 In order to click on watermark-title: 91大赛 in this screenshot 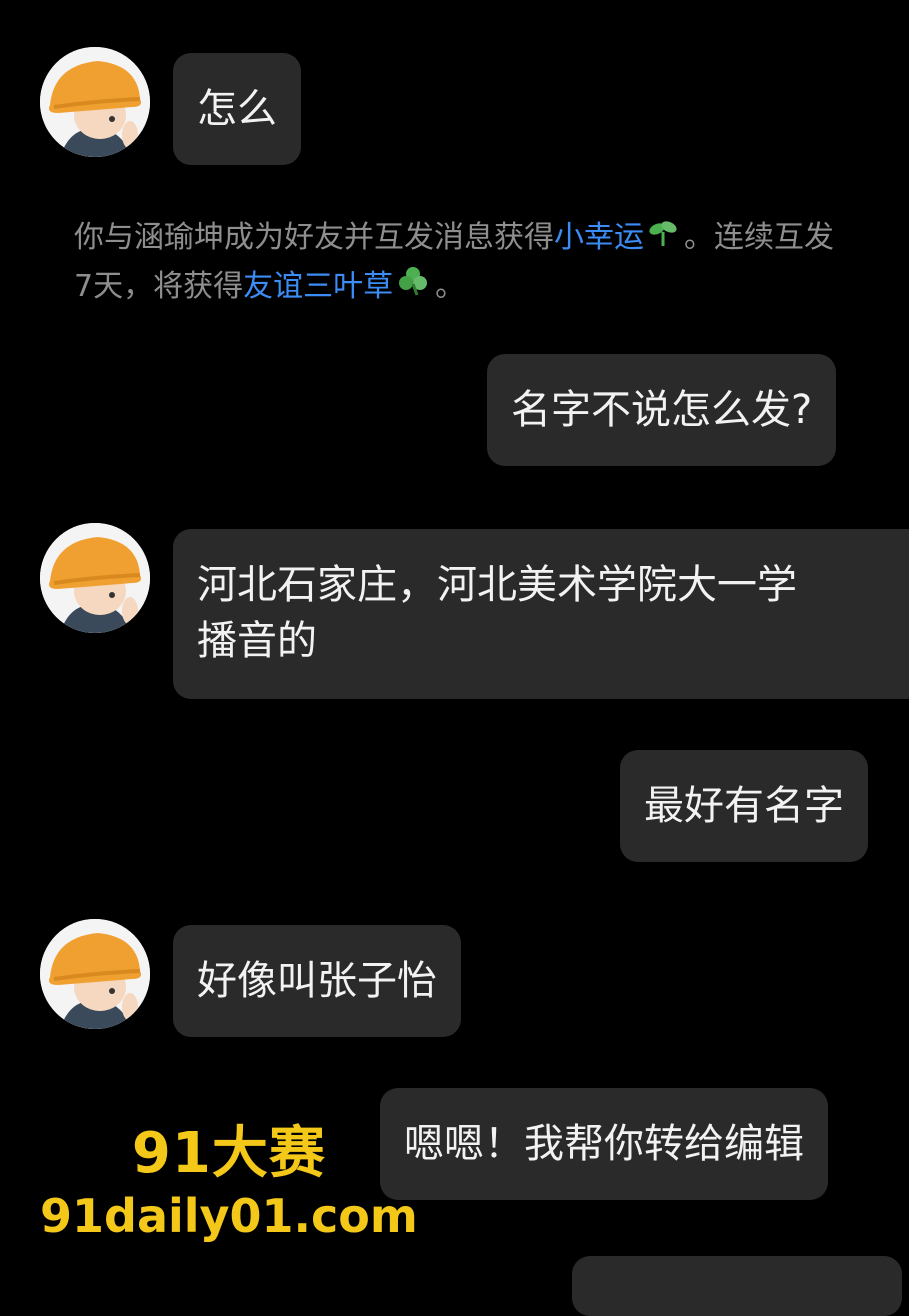, I will do `click(228, 1153)`.